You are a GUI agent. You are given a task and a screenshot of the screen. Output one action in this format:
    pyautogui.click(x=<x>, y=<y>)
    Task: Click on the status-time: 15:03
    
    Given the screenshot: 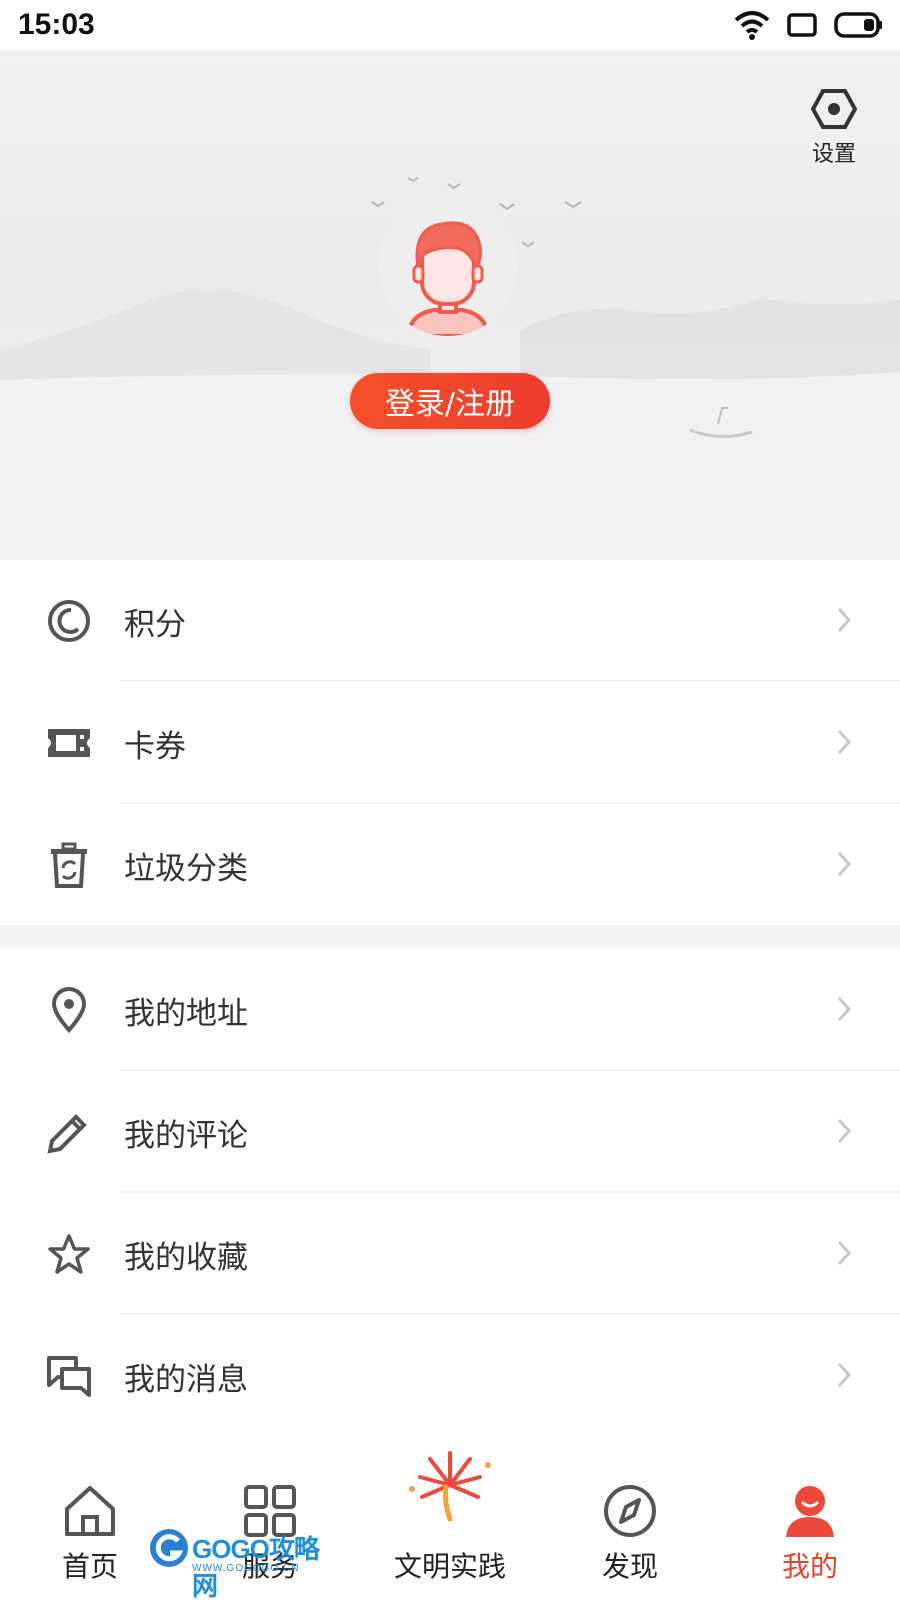 What is the action you would take?
    pyautogui.click(x=56, y=24)
    